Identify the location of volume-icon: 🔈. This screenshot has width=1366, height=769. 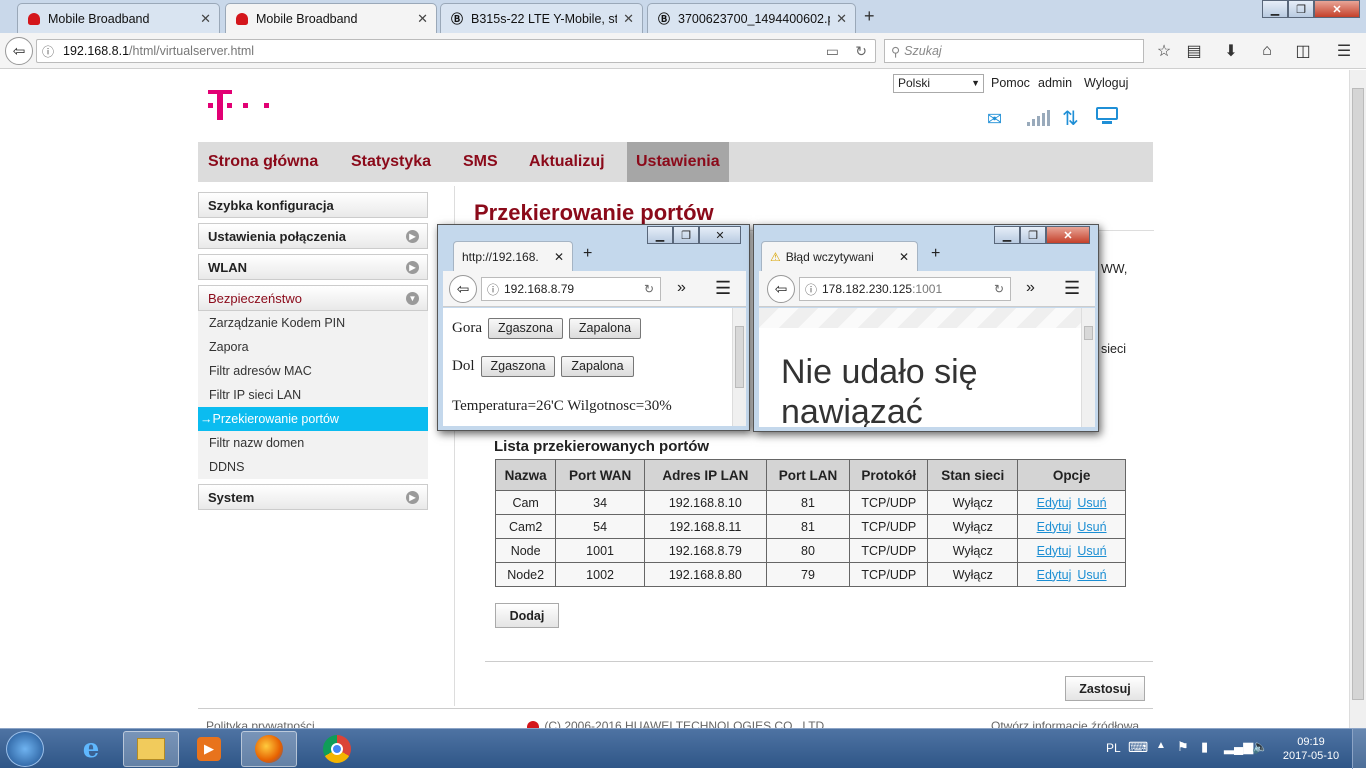
(1260, 747).